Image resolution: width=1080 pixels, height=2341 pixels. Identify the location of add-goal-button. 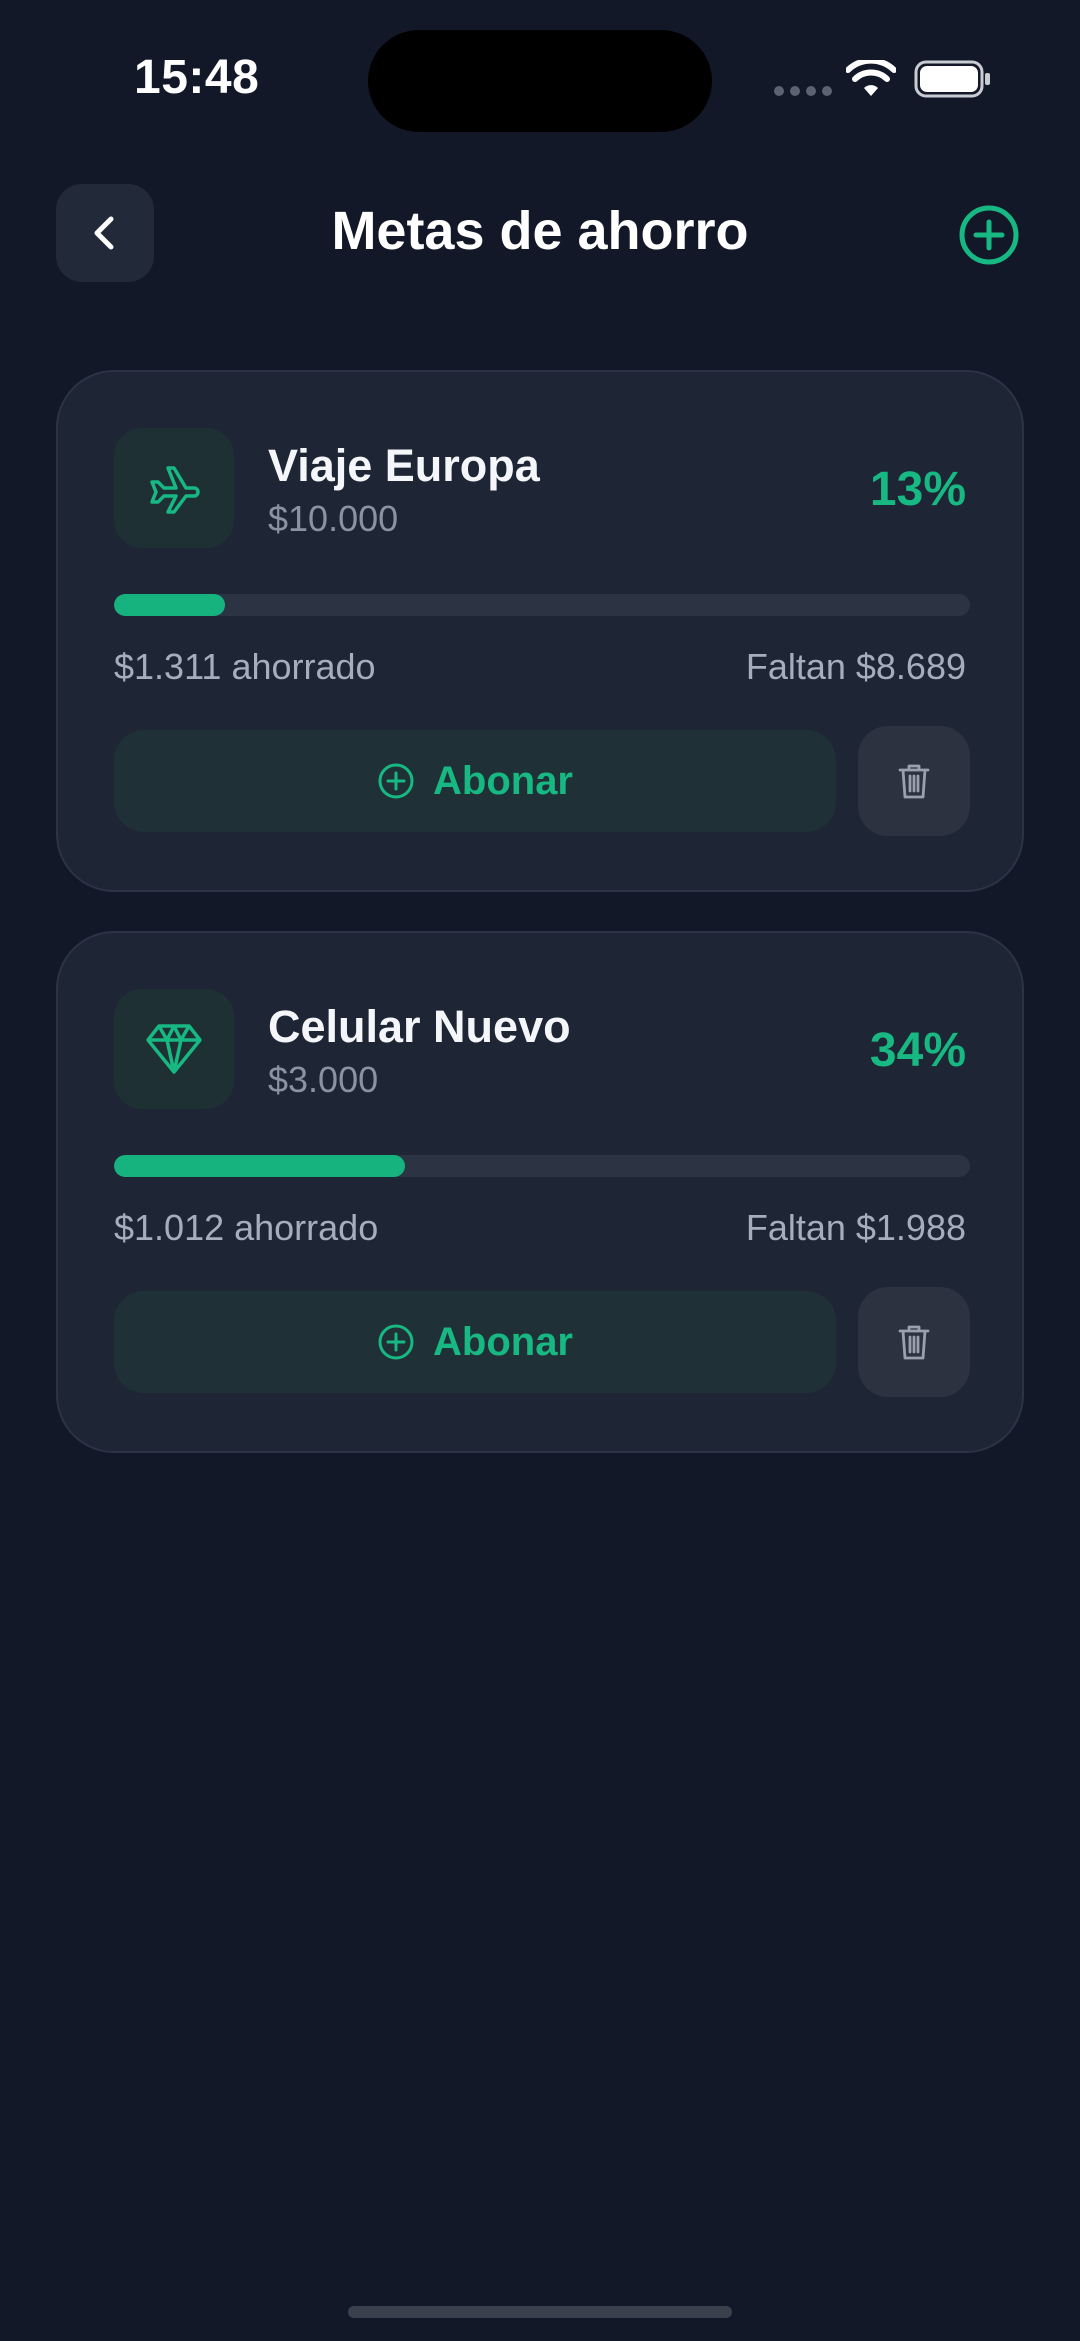
(989, 235).